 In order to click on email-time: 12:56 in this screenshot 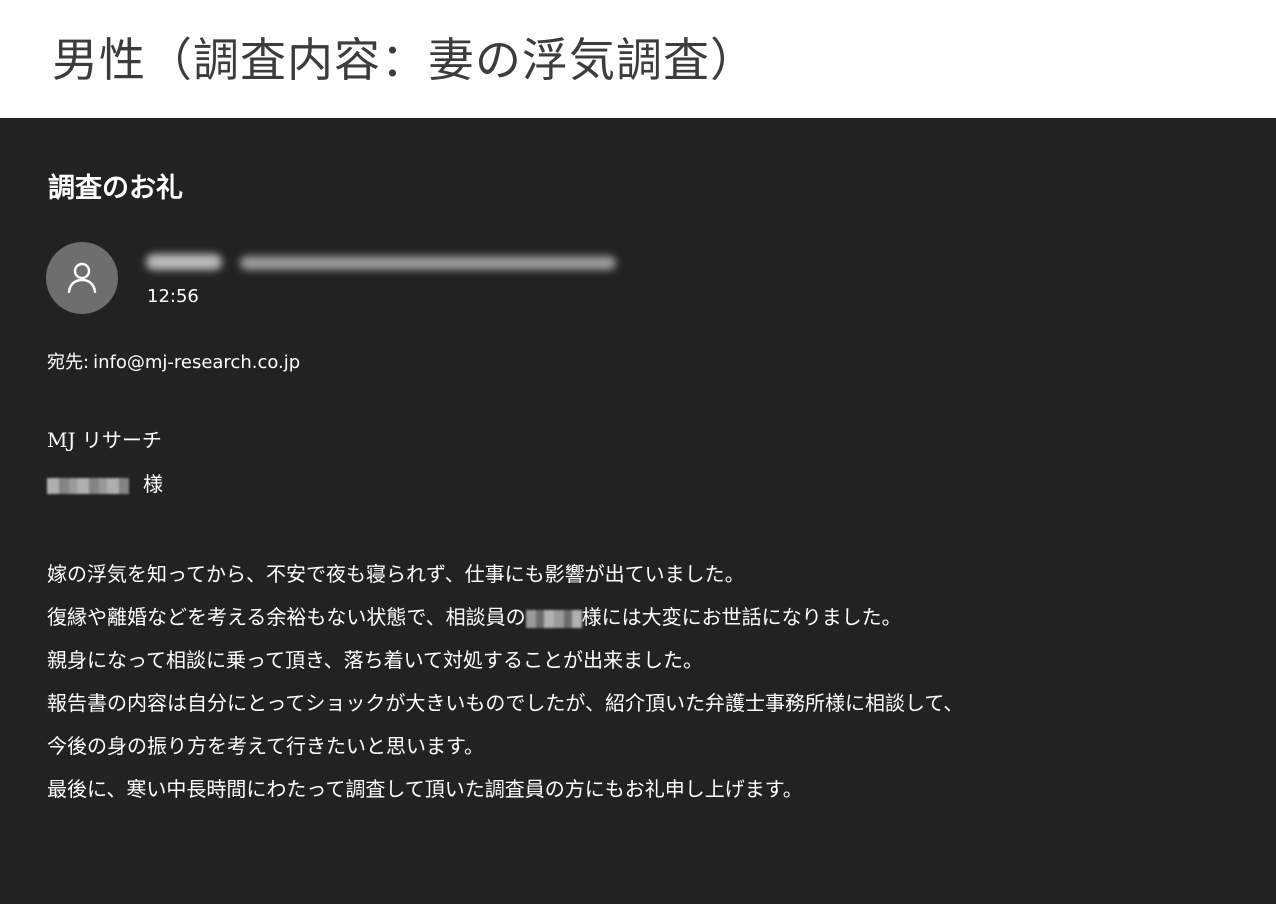, I will do `click(173, 296)`.